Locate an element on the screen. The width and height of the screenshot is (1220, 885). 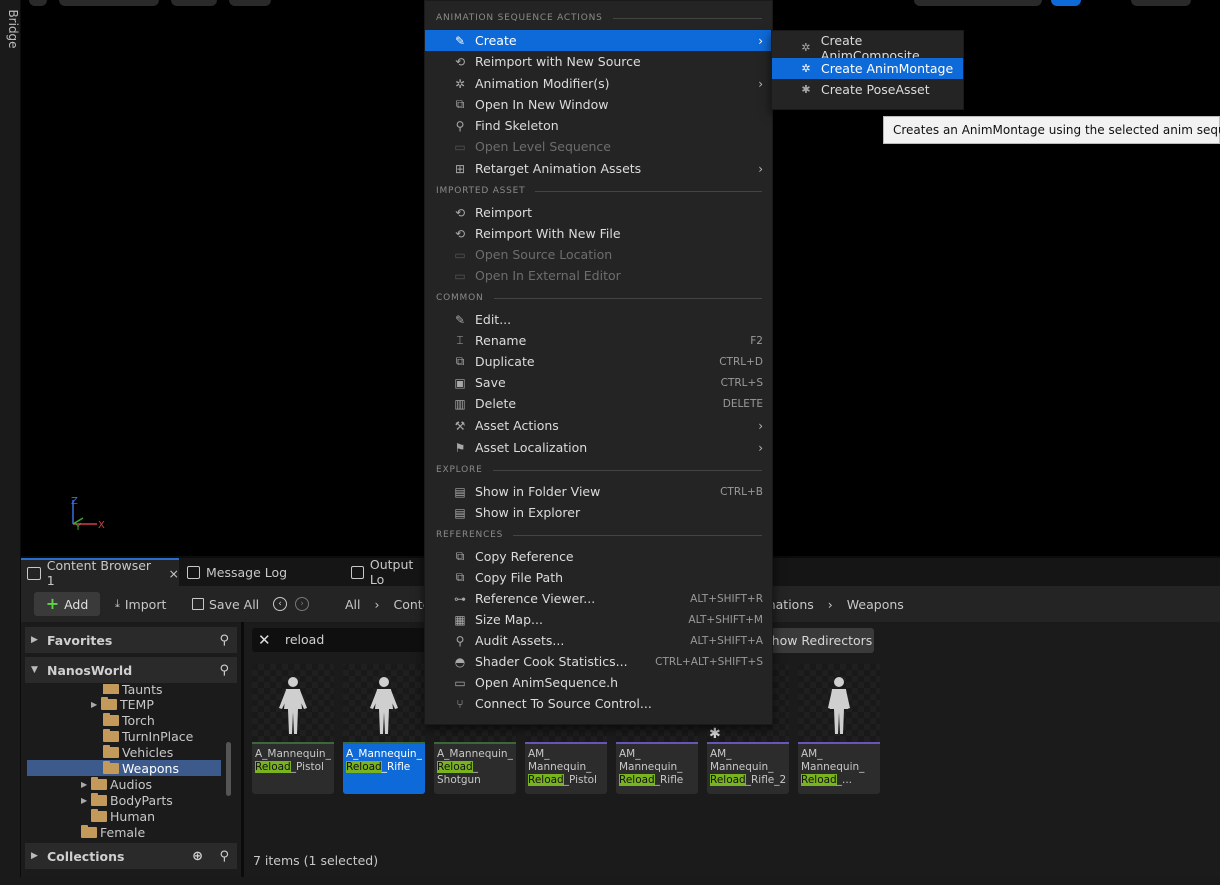
tab-output-log: Output Lo is located at coordinates (391, 572).